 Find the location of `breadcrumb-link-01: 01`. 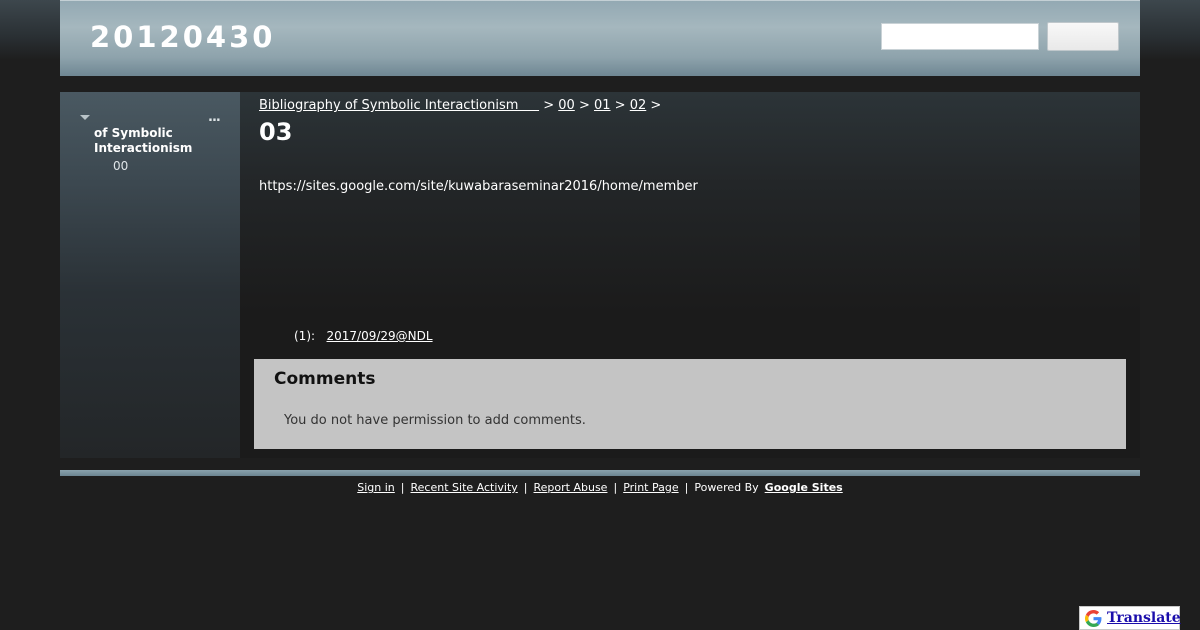

breadcrumb-link-01: 01 is located at coordinates (602, 105).